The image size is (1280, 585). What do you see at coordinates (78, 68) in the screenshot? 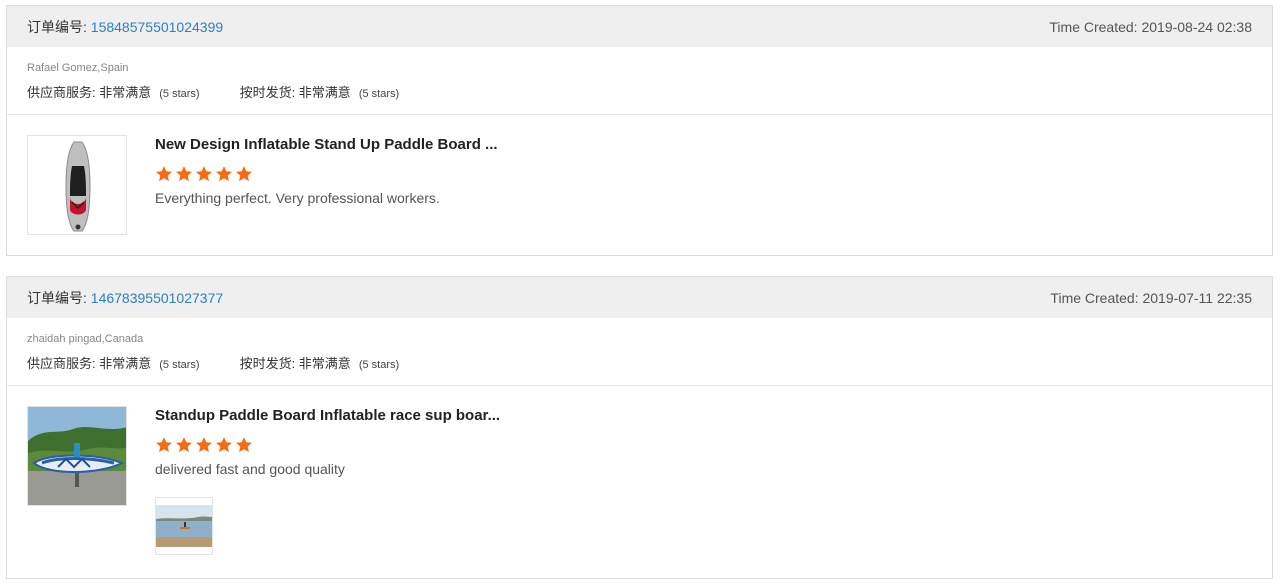
I see `buyer-name: Rafael Gomez,Spain` at bounding box center [78, 68].